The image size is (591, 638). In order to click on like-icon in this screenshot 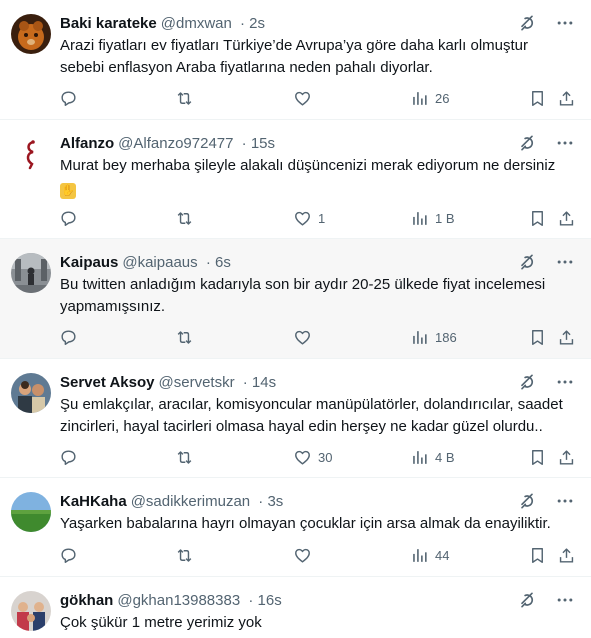, I will do `click(302, 457)`.